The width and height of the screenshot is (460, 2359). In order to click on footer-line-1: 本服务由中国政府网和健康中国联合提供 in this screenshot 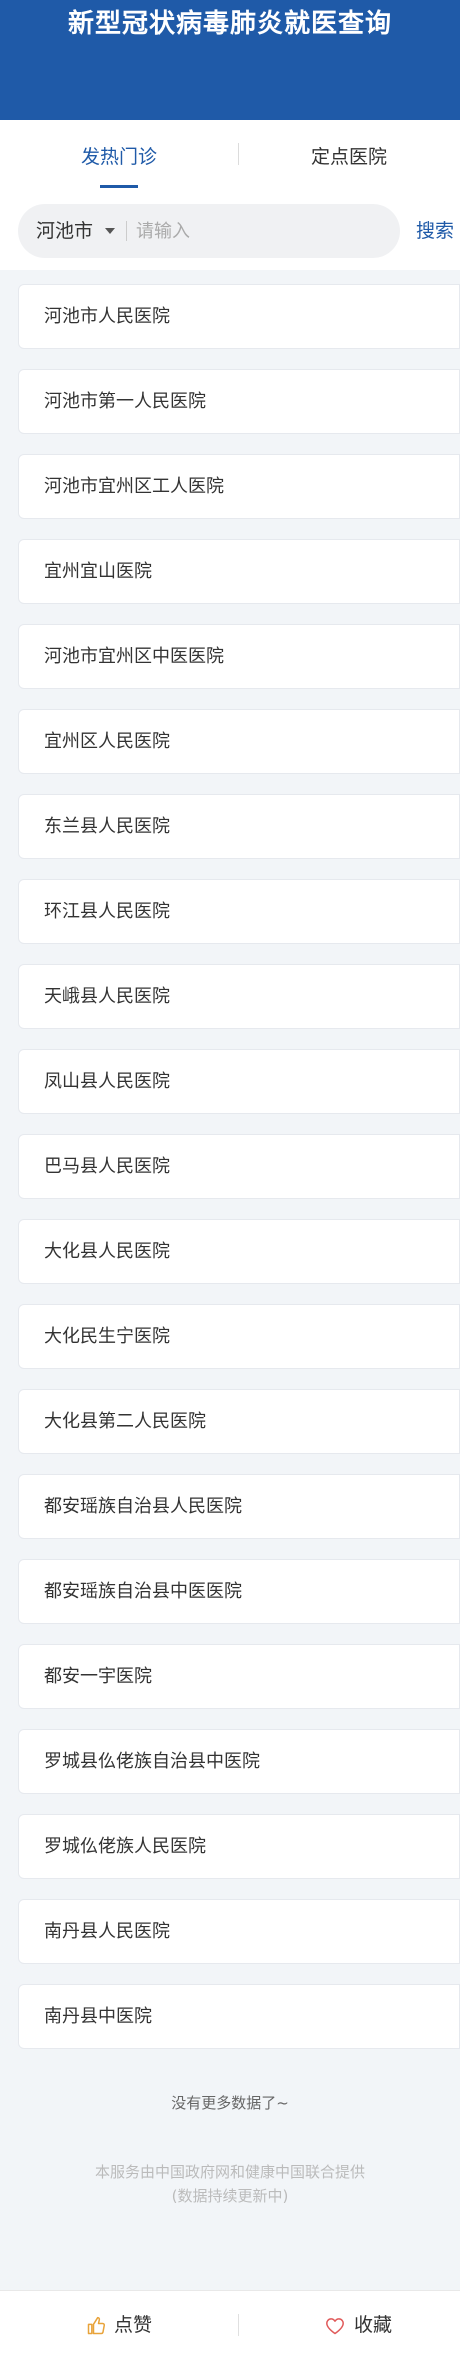, I will do `click(229, 2172)`.